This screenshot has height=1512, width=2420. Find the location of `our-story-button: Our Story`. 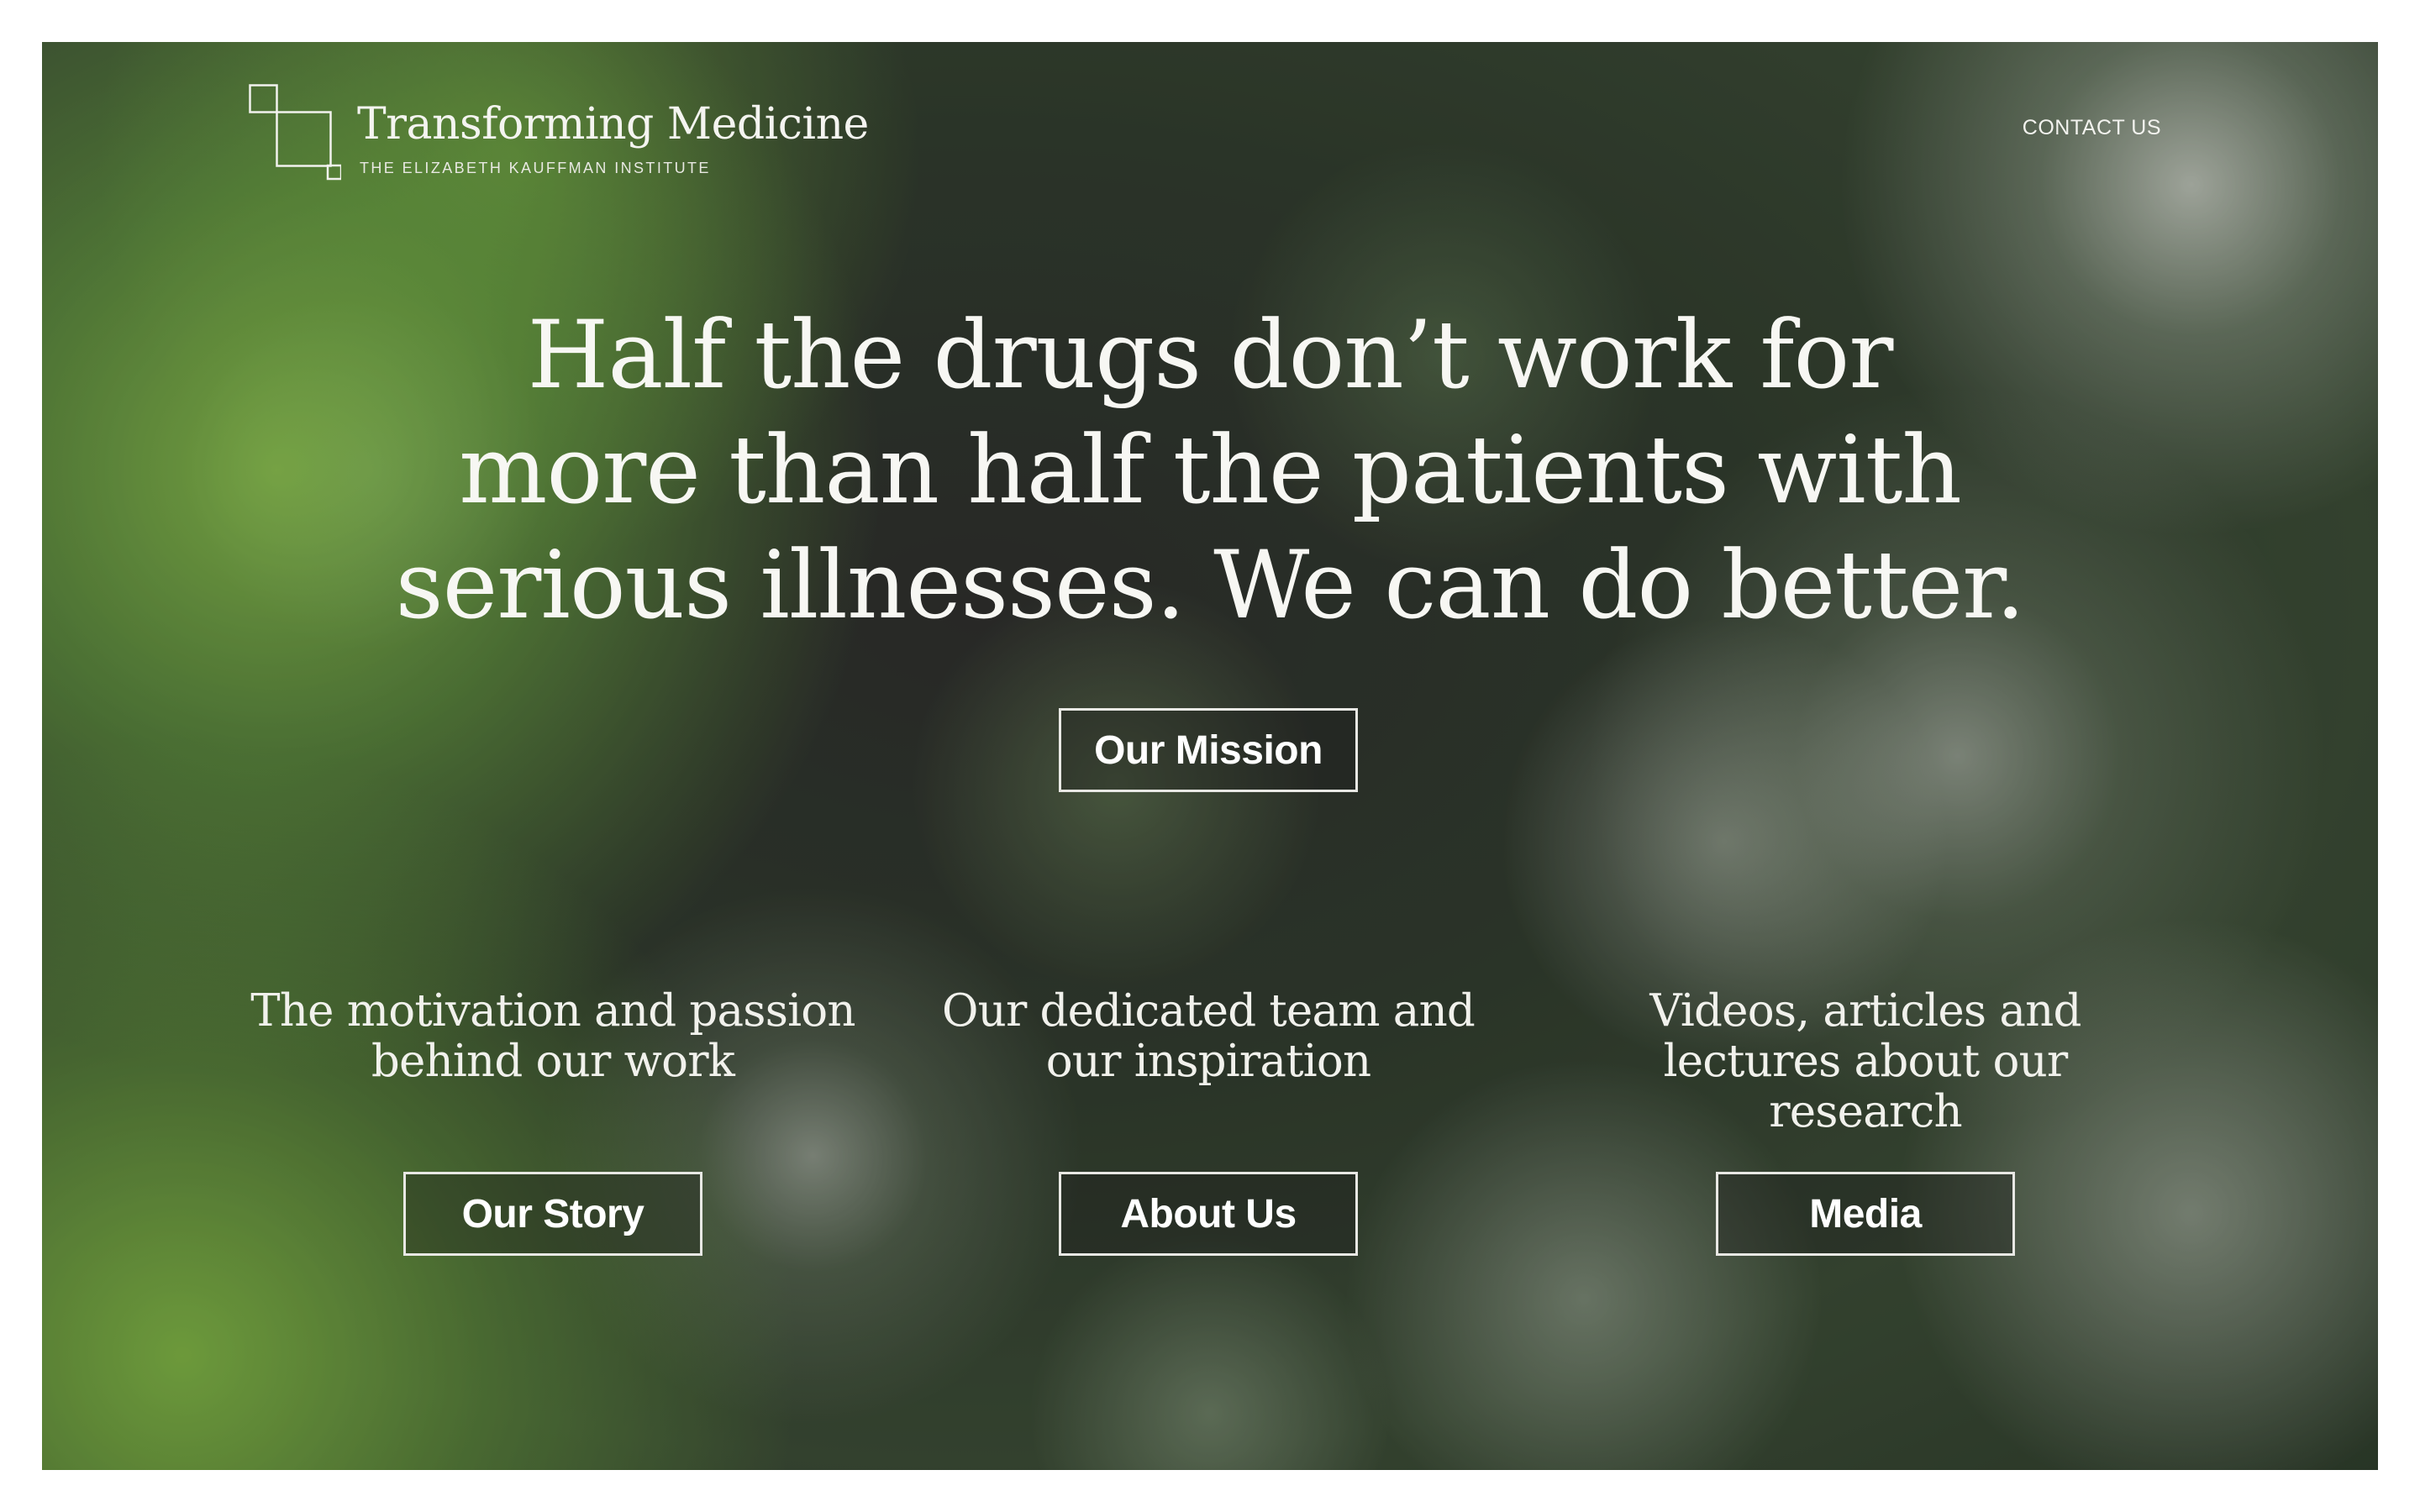

our-story-button: Our Story is located at coordinates (552, 1214).